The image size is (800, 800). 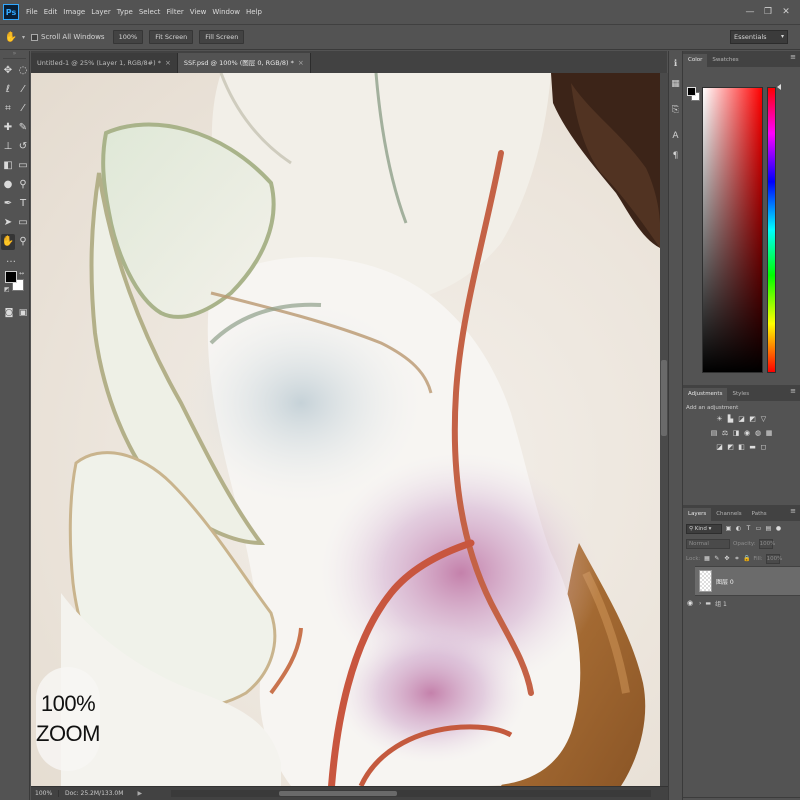 What do you see at coordinates (706, 558) in the screenshot?
I see `lock-transparent-icon: ▦` at bounding box center [706, 558].